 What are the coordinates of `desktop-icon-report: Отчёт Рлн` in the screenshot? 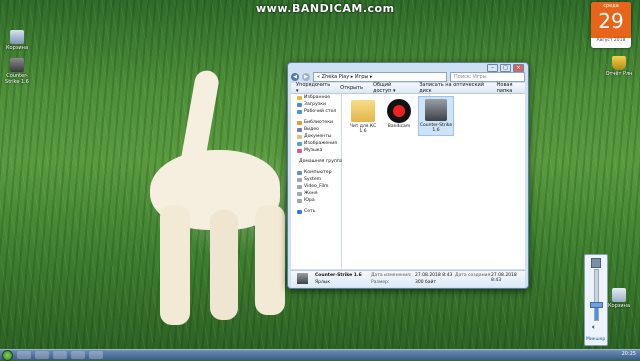 It's located at (619, 66).